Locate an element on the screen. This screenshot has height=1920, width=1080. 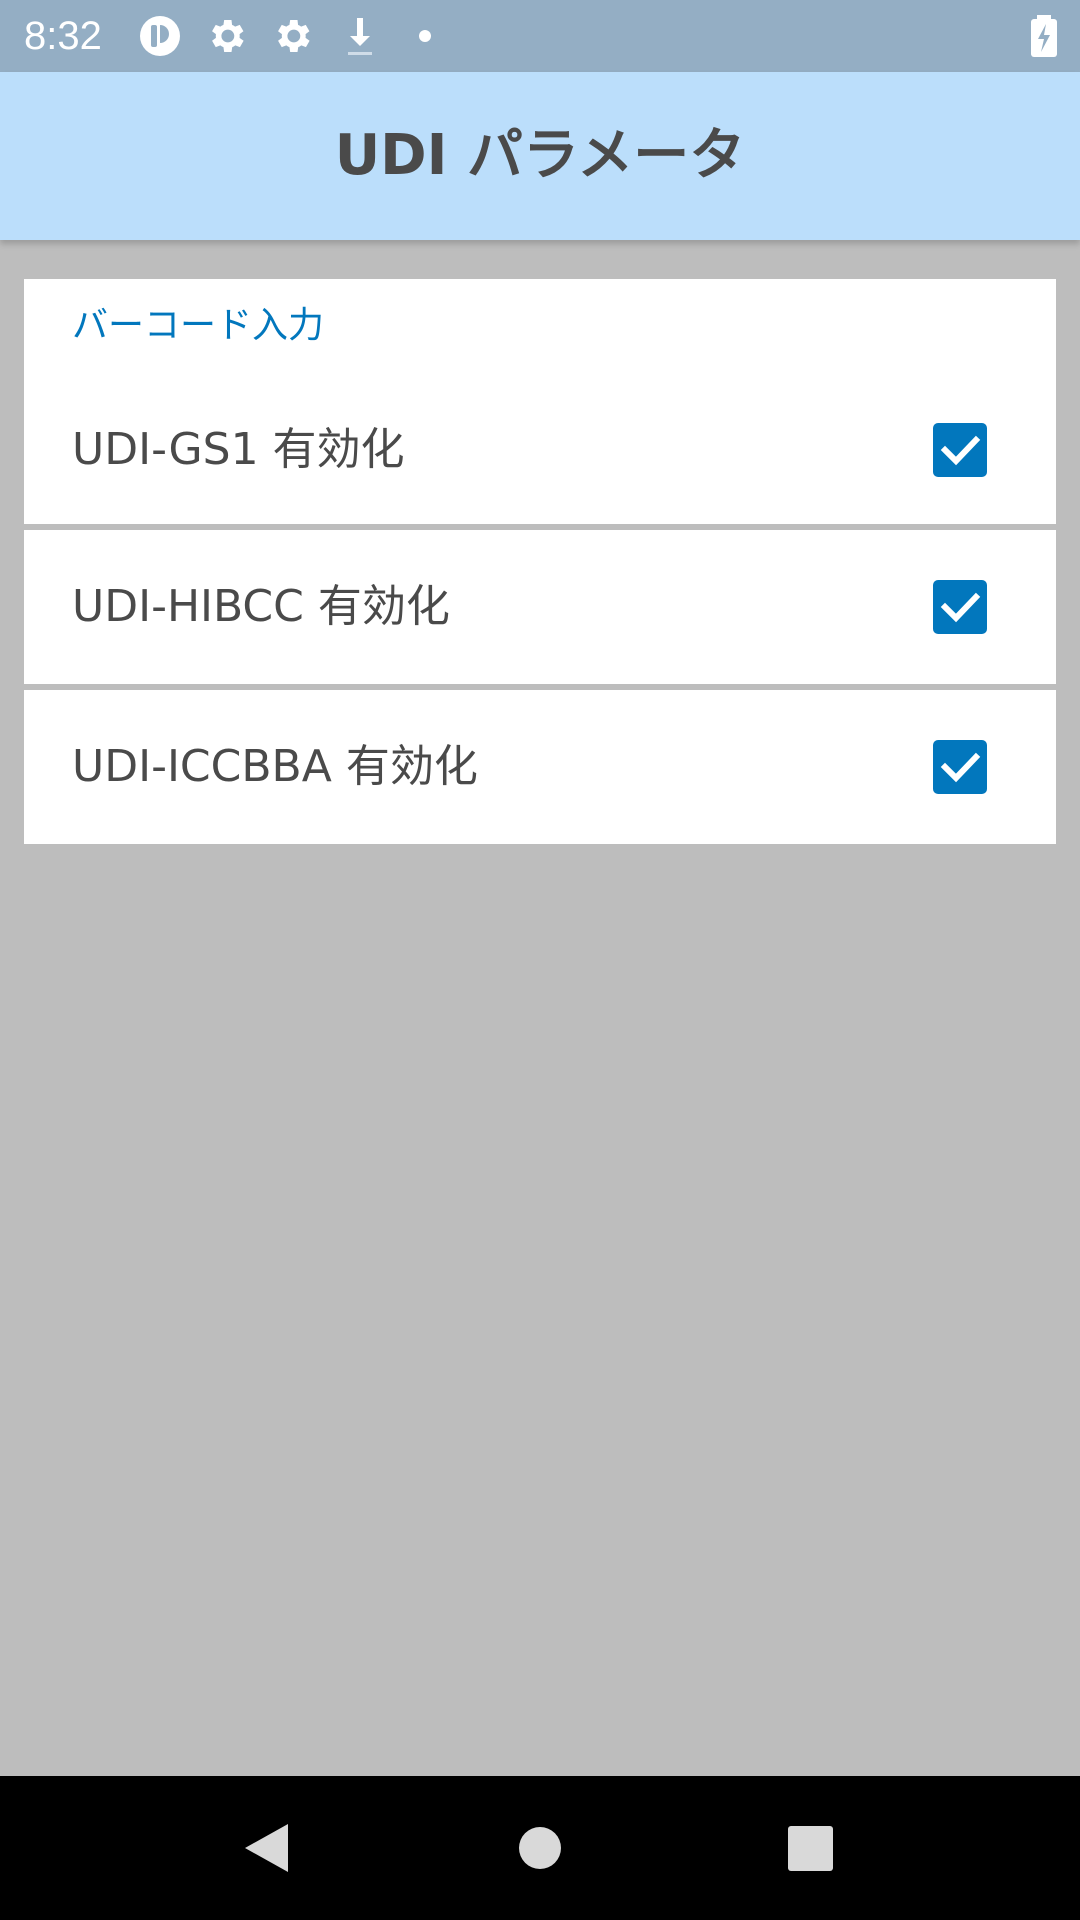
app-bar: UDI パラメータ is located at coordinates (540, 156).